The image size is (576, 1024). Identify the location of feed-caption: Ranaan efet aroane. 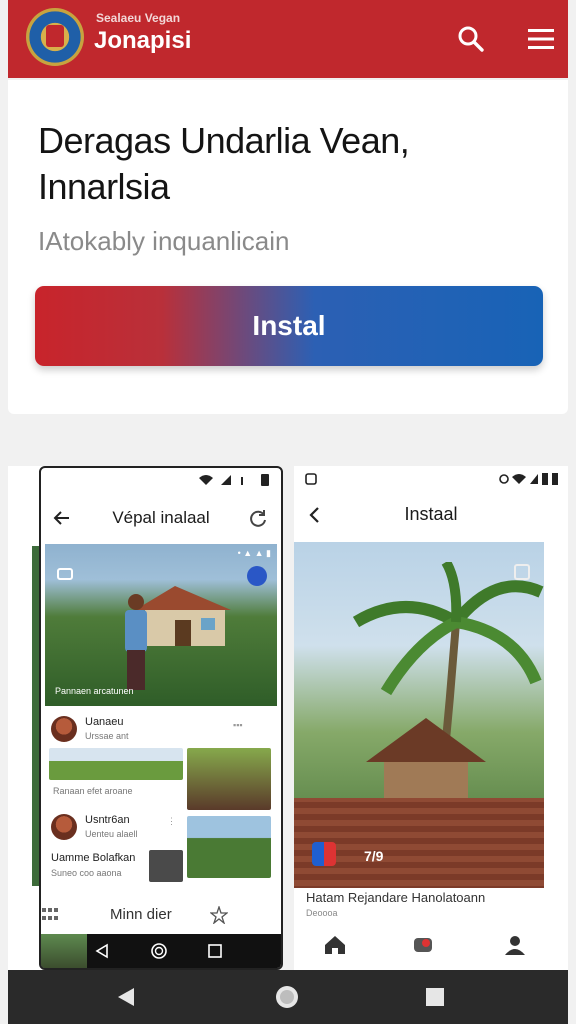
(93, 791).